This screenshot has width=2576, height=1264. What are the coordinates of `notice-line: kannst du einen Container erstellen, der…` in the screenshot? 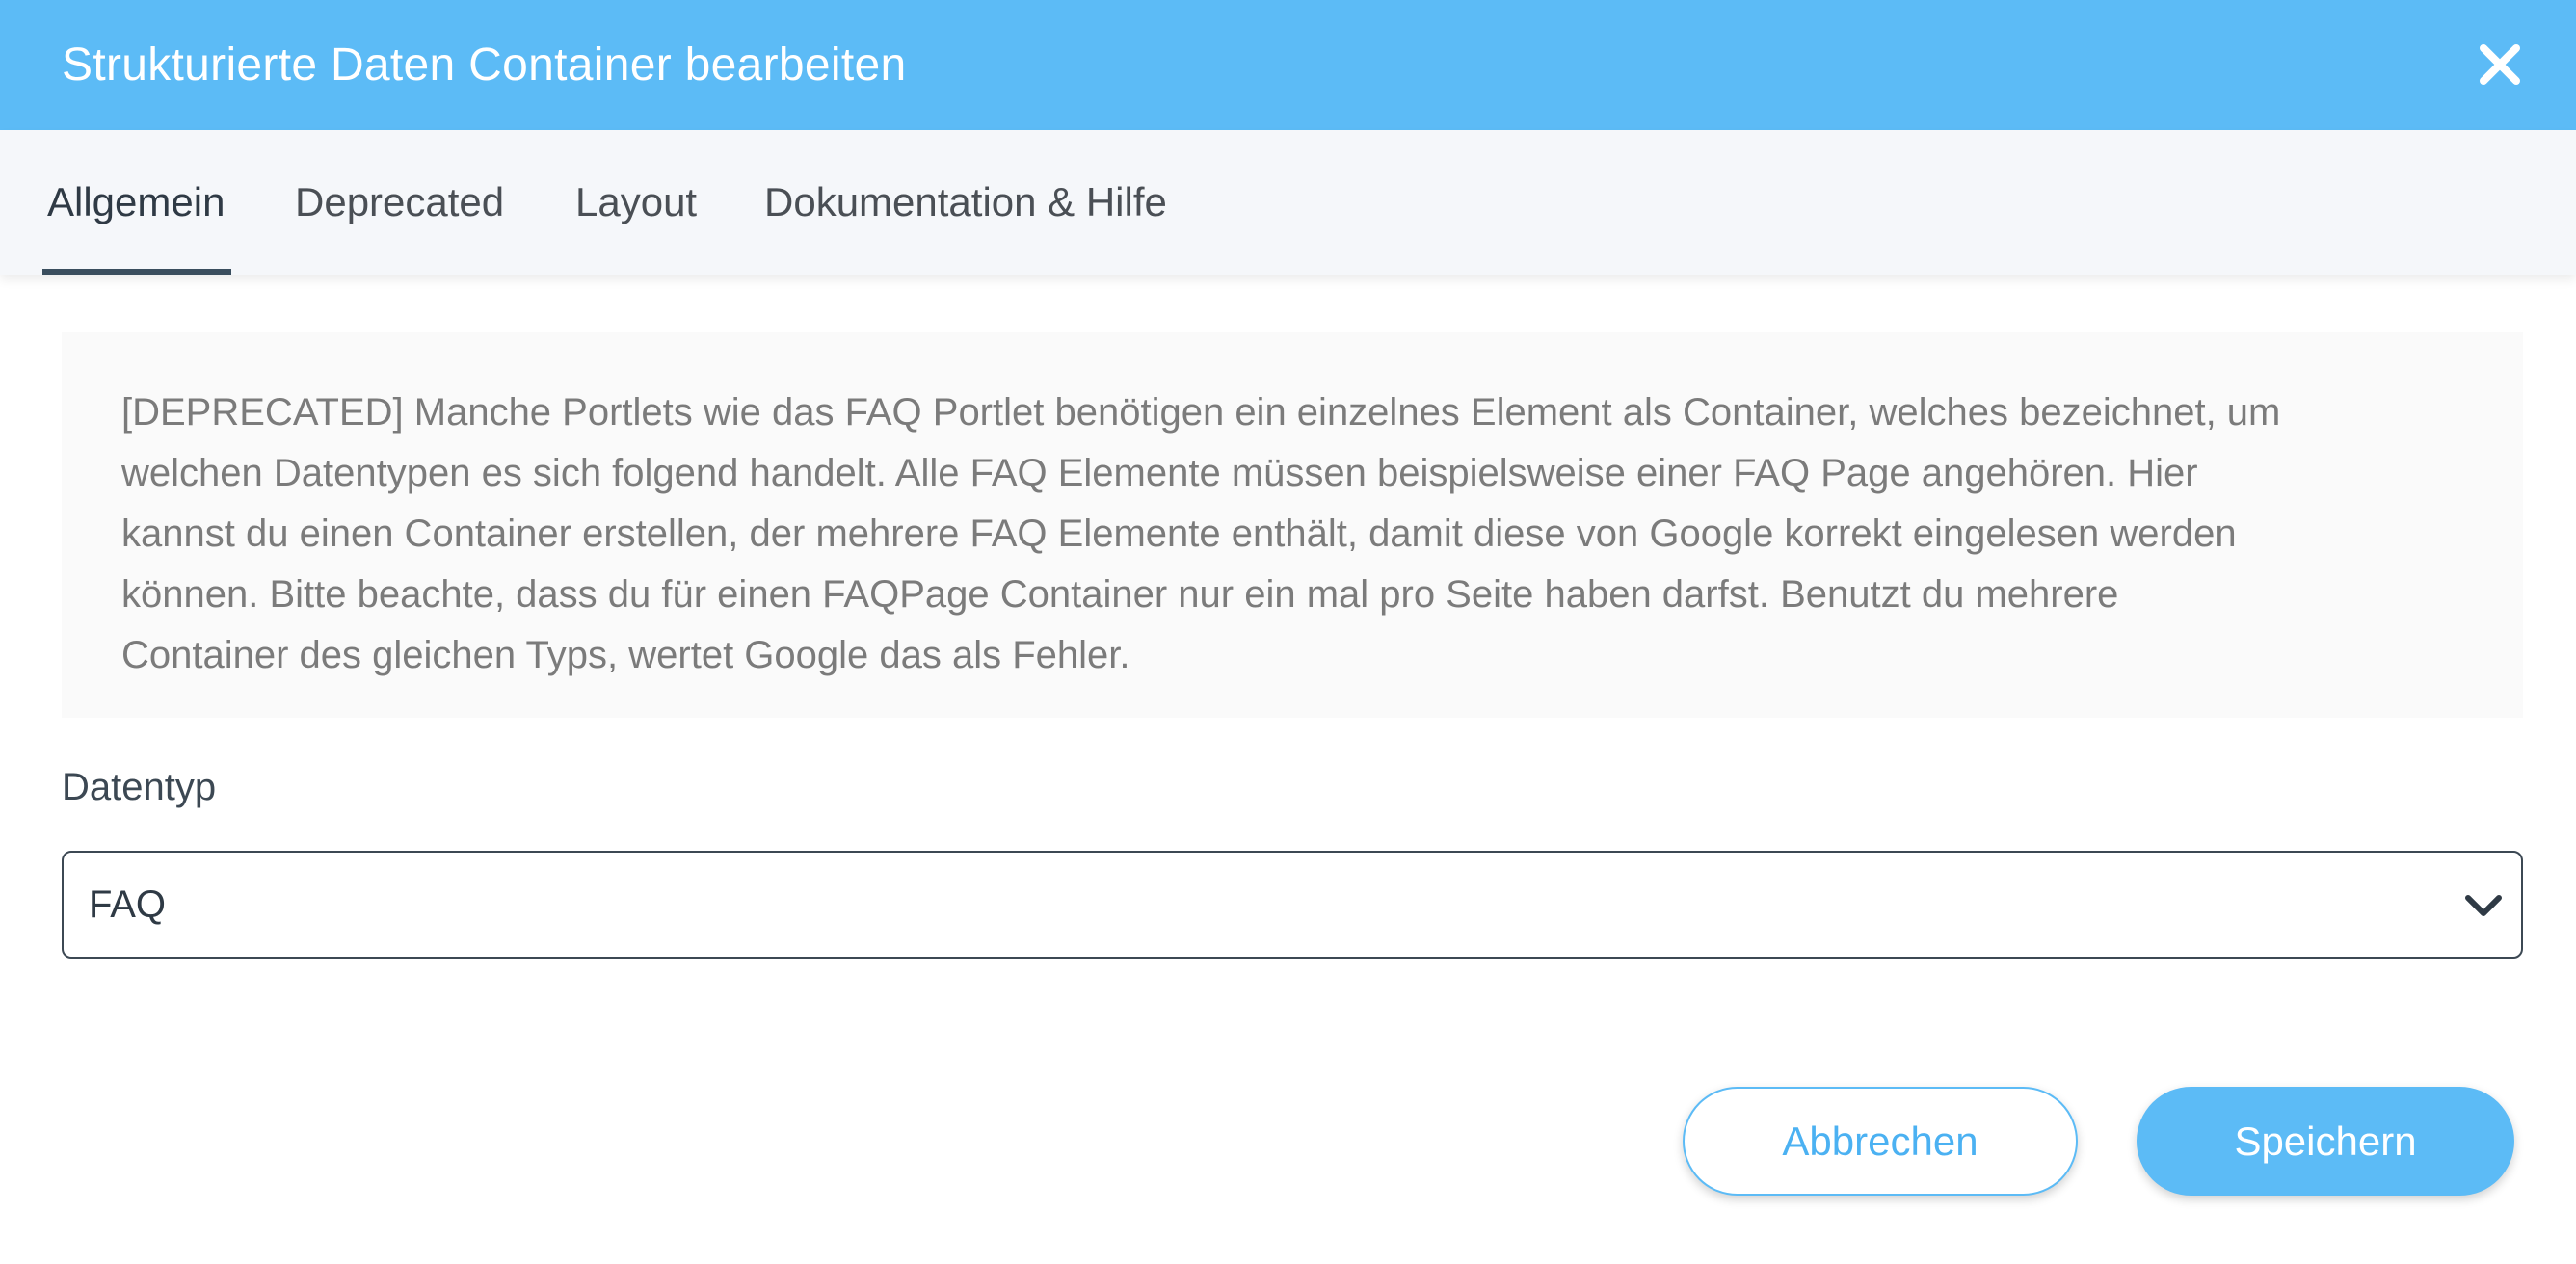 It's located at (1179, 534).